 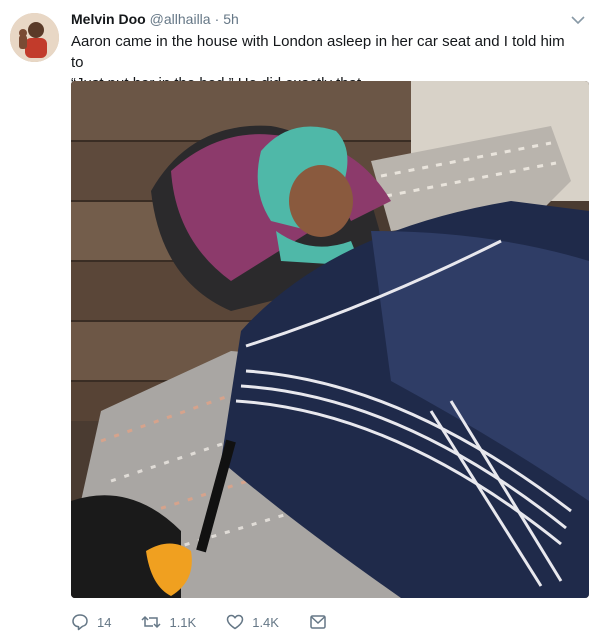 What do you see at coordinates (108, 19) in the screenshot?
I see `author-display-name: Melvin Doo` at bounding box center [108, 19].